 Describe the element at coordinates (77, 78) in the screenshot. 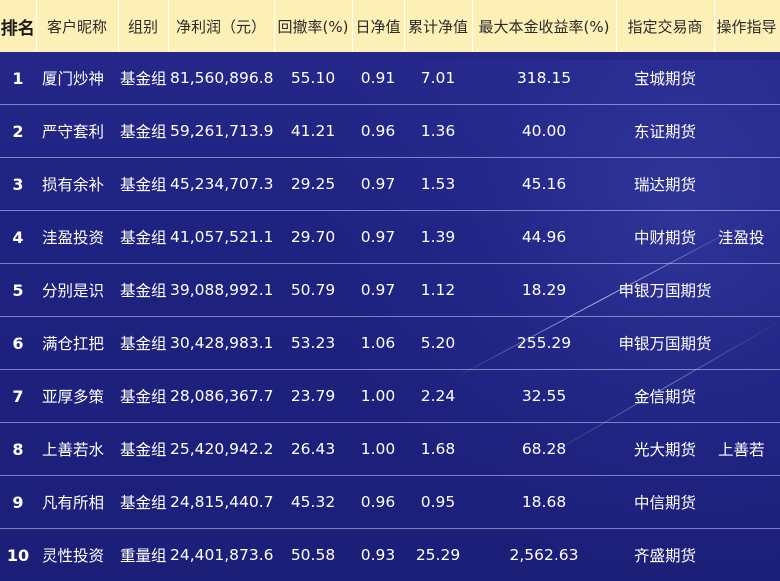

I see `cell-nickname: 厦门炒神` at that location.